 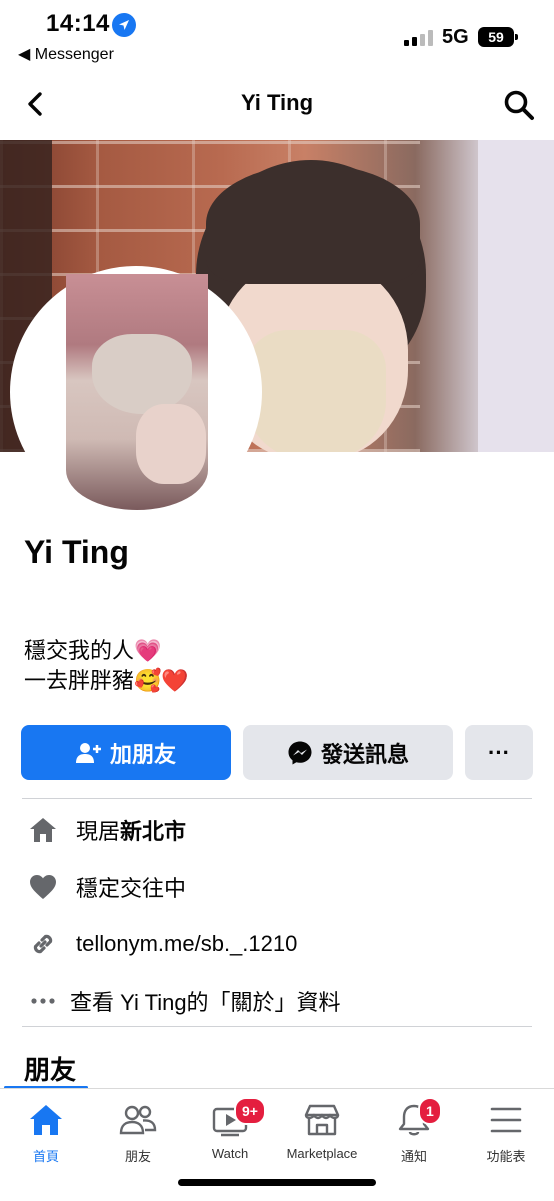 What do you see at coordinates (205, 1002) in the screenshot?
I see `see-about-info-label: 查看 Yi Ting的「關於」資料` at bounding box center [205, 1002].